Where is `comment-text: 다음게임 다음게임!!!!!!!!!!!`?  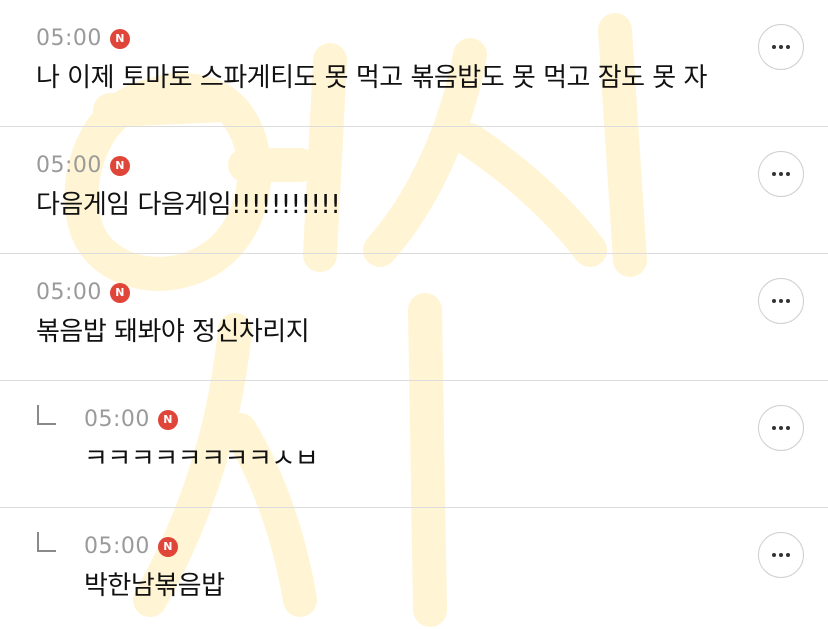 comment-text: 다음게임 다음게임!!!!!!!!!!! is located at coordinates (188, 205).